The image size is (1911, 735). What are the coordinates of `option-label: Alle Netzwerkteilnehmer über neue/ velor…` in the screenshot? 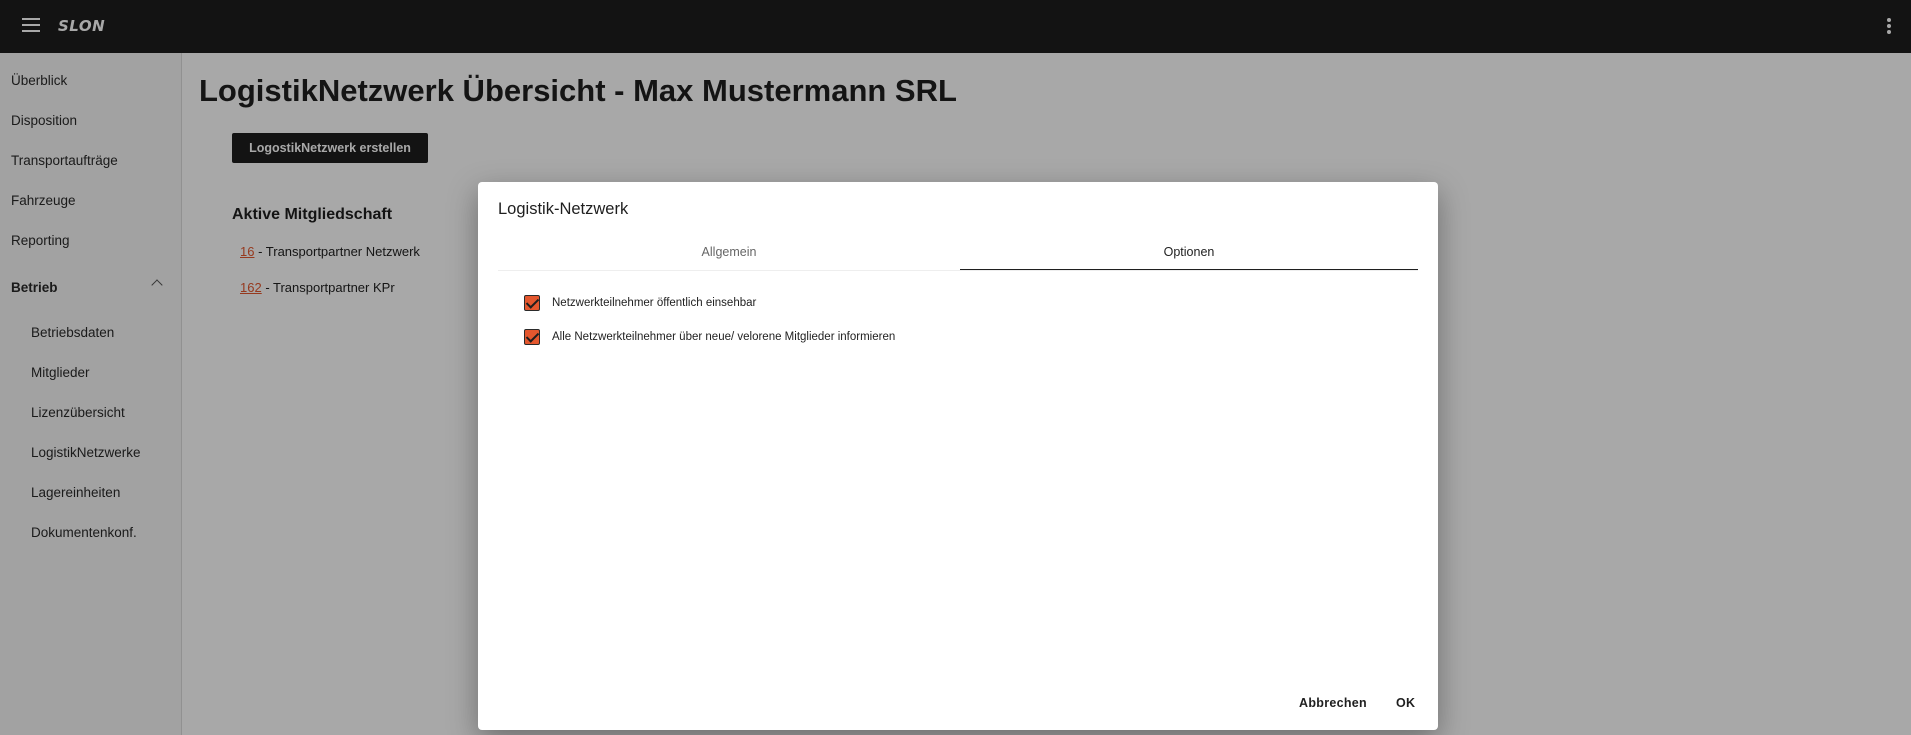 It's located at (724, 337).